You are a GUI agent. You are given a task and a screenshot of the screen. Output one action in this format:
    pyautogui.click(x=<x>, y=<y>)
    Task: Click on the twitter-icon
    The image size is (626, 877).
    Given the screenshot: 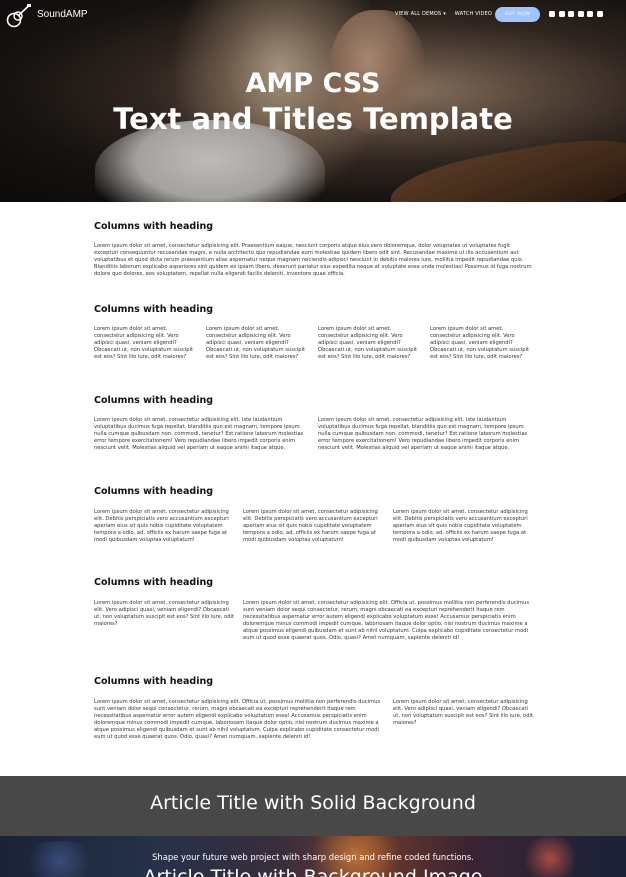 What is the action you would take?
    pyautogui.click(x=599, y=14)
    